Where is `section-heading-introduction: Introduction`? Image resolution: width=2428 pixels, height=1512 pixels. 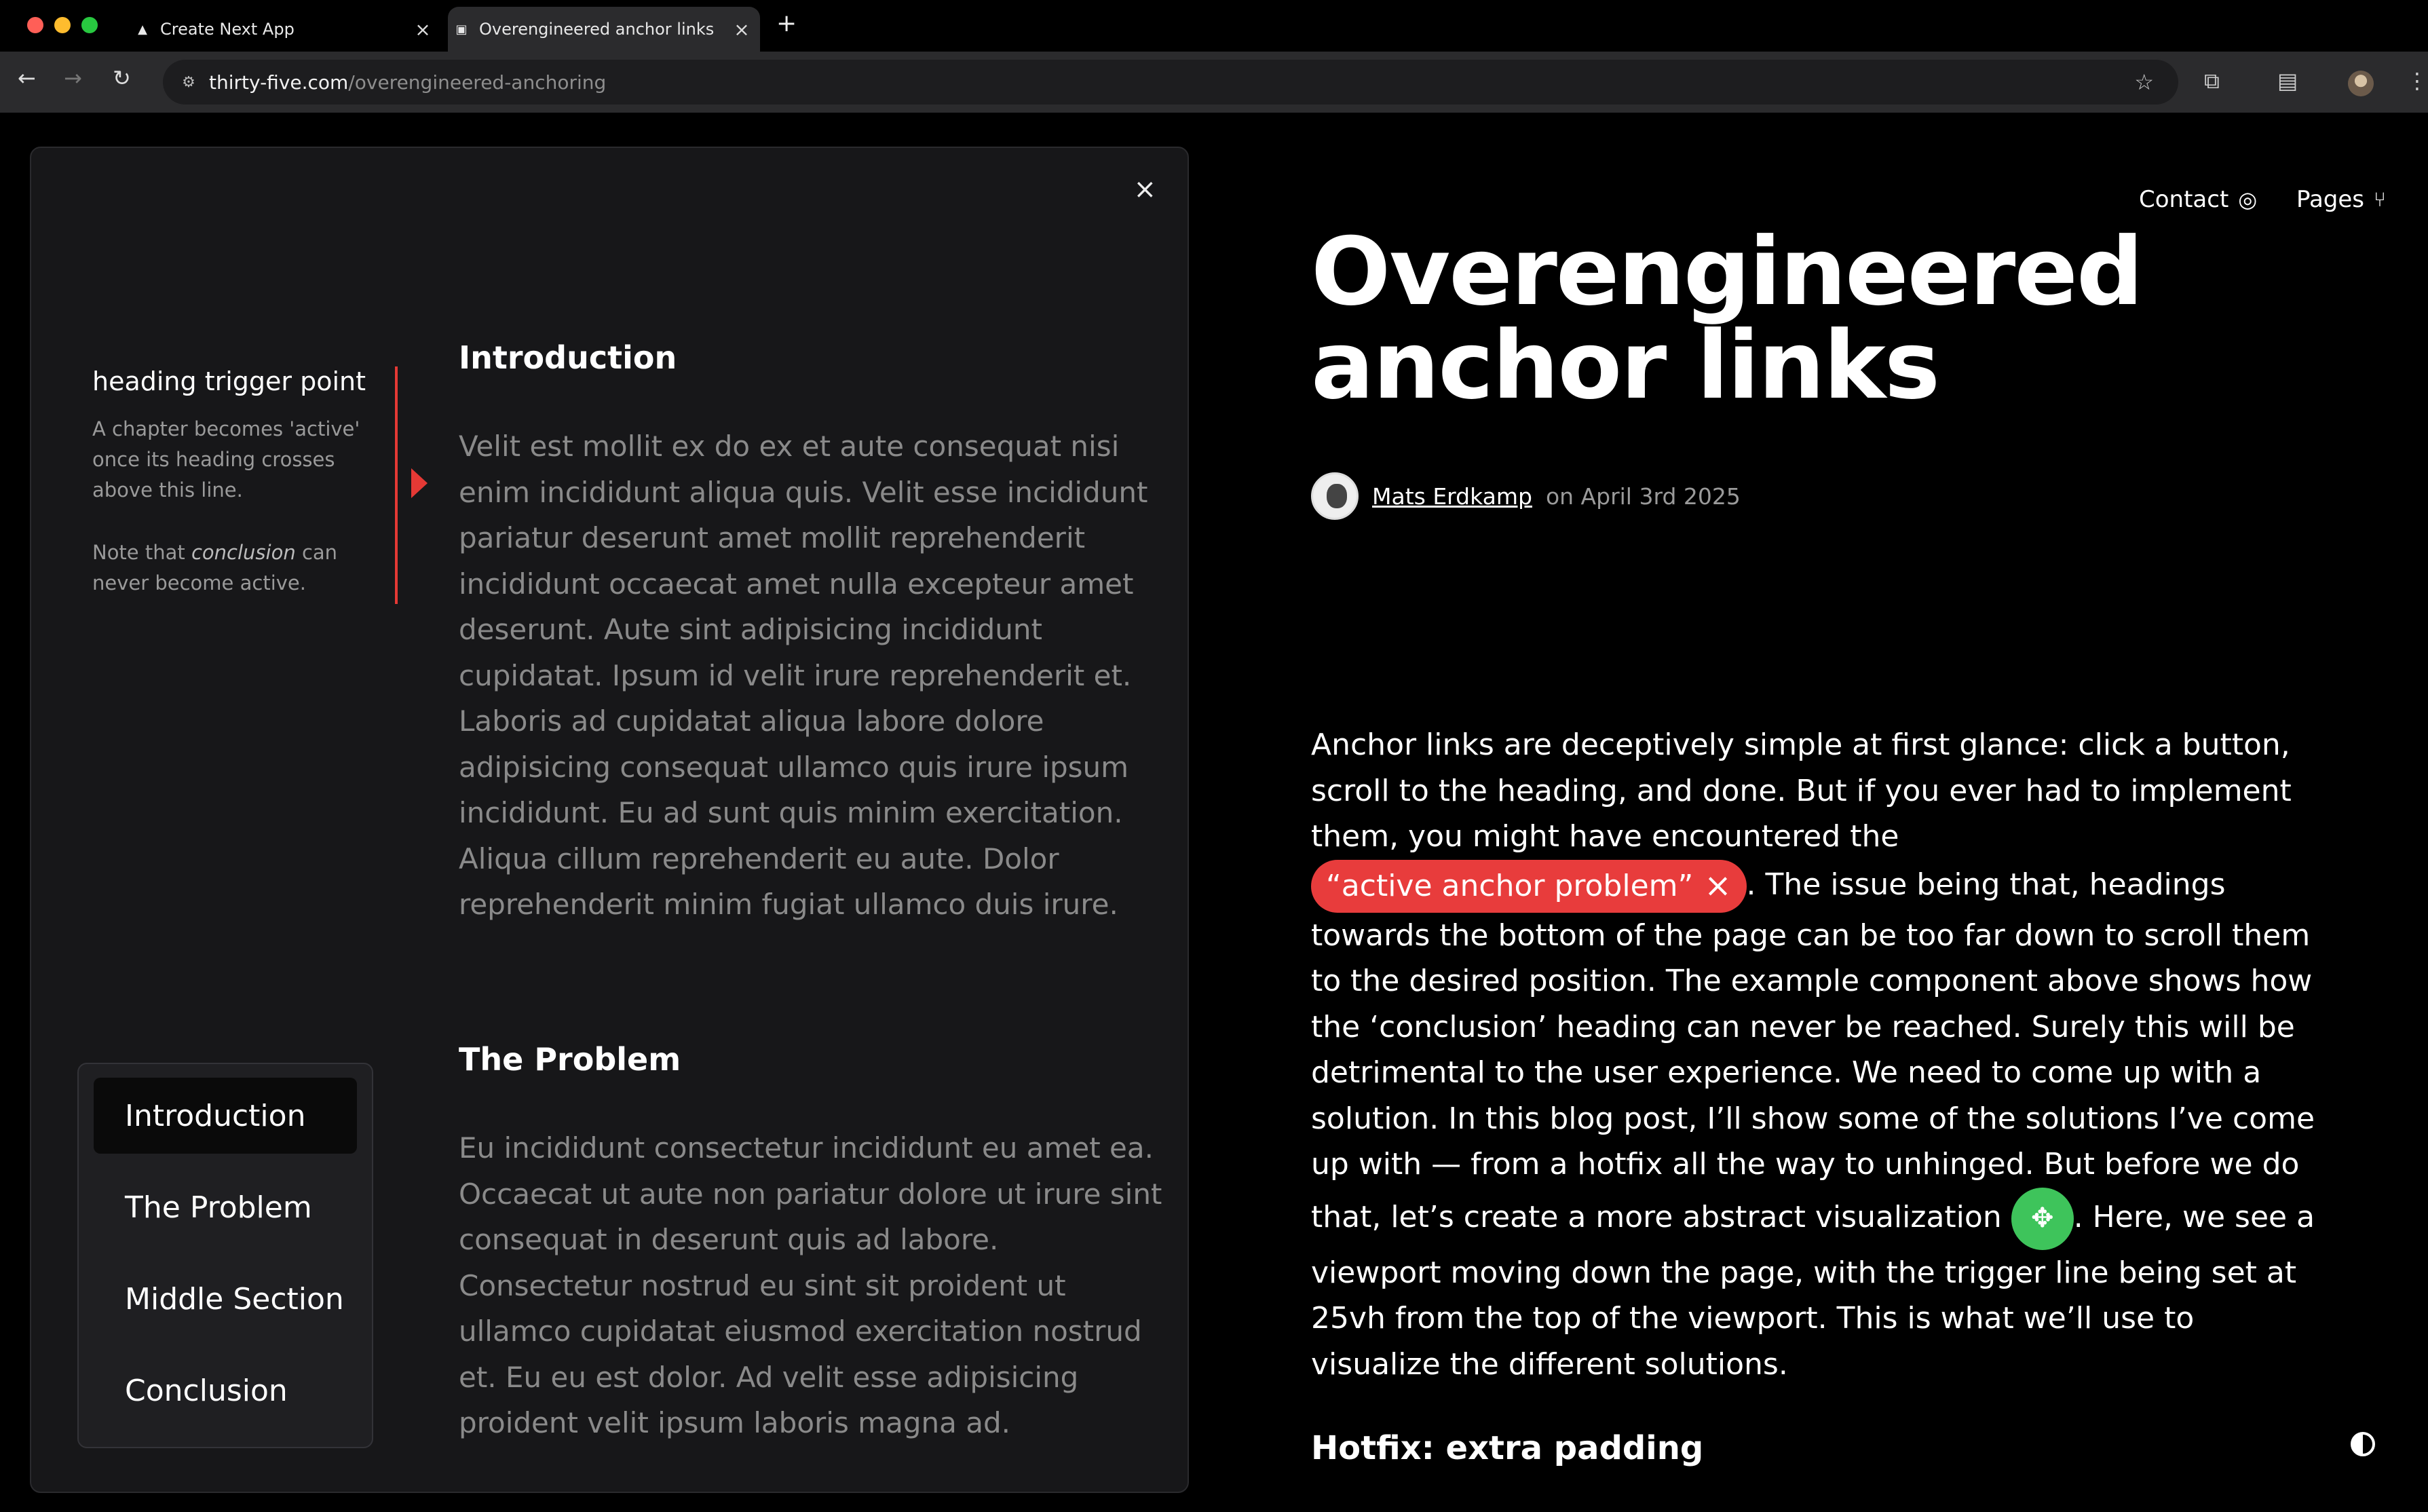 section-heading-introduction: Introduction is located at coordinates (568, 357).